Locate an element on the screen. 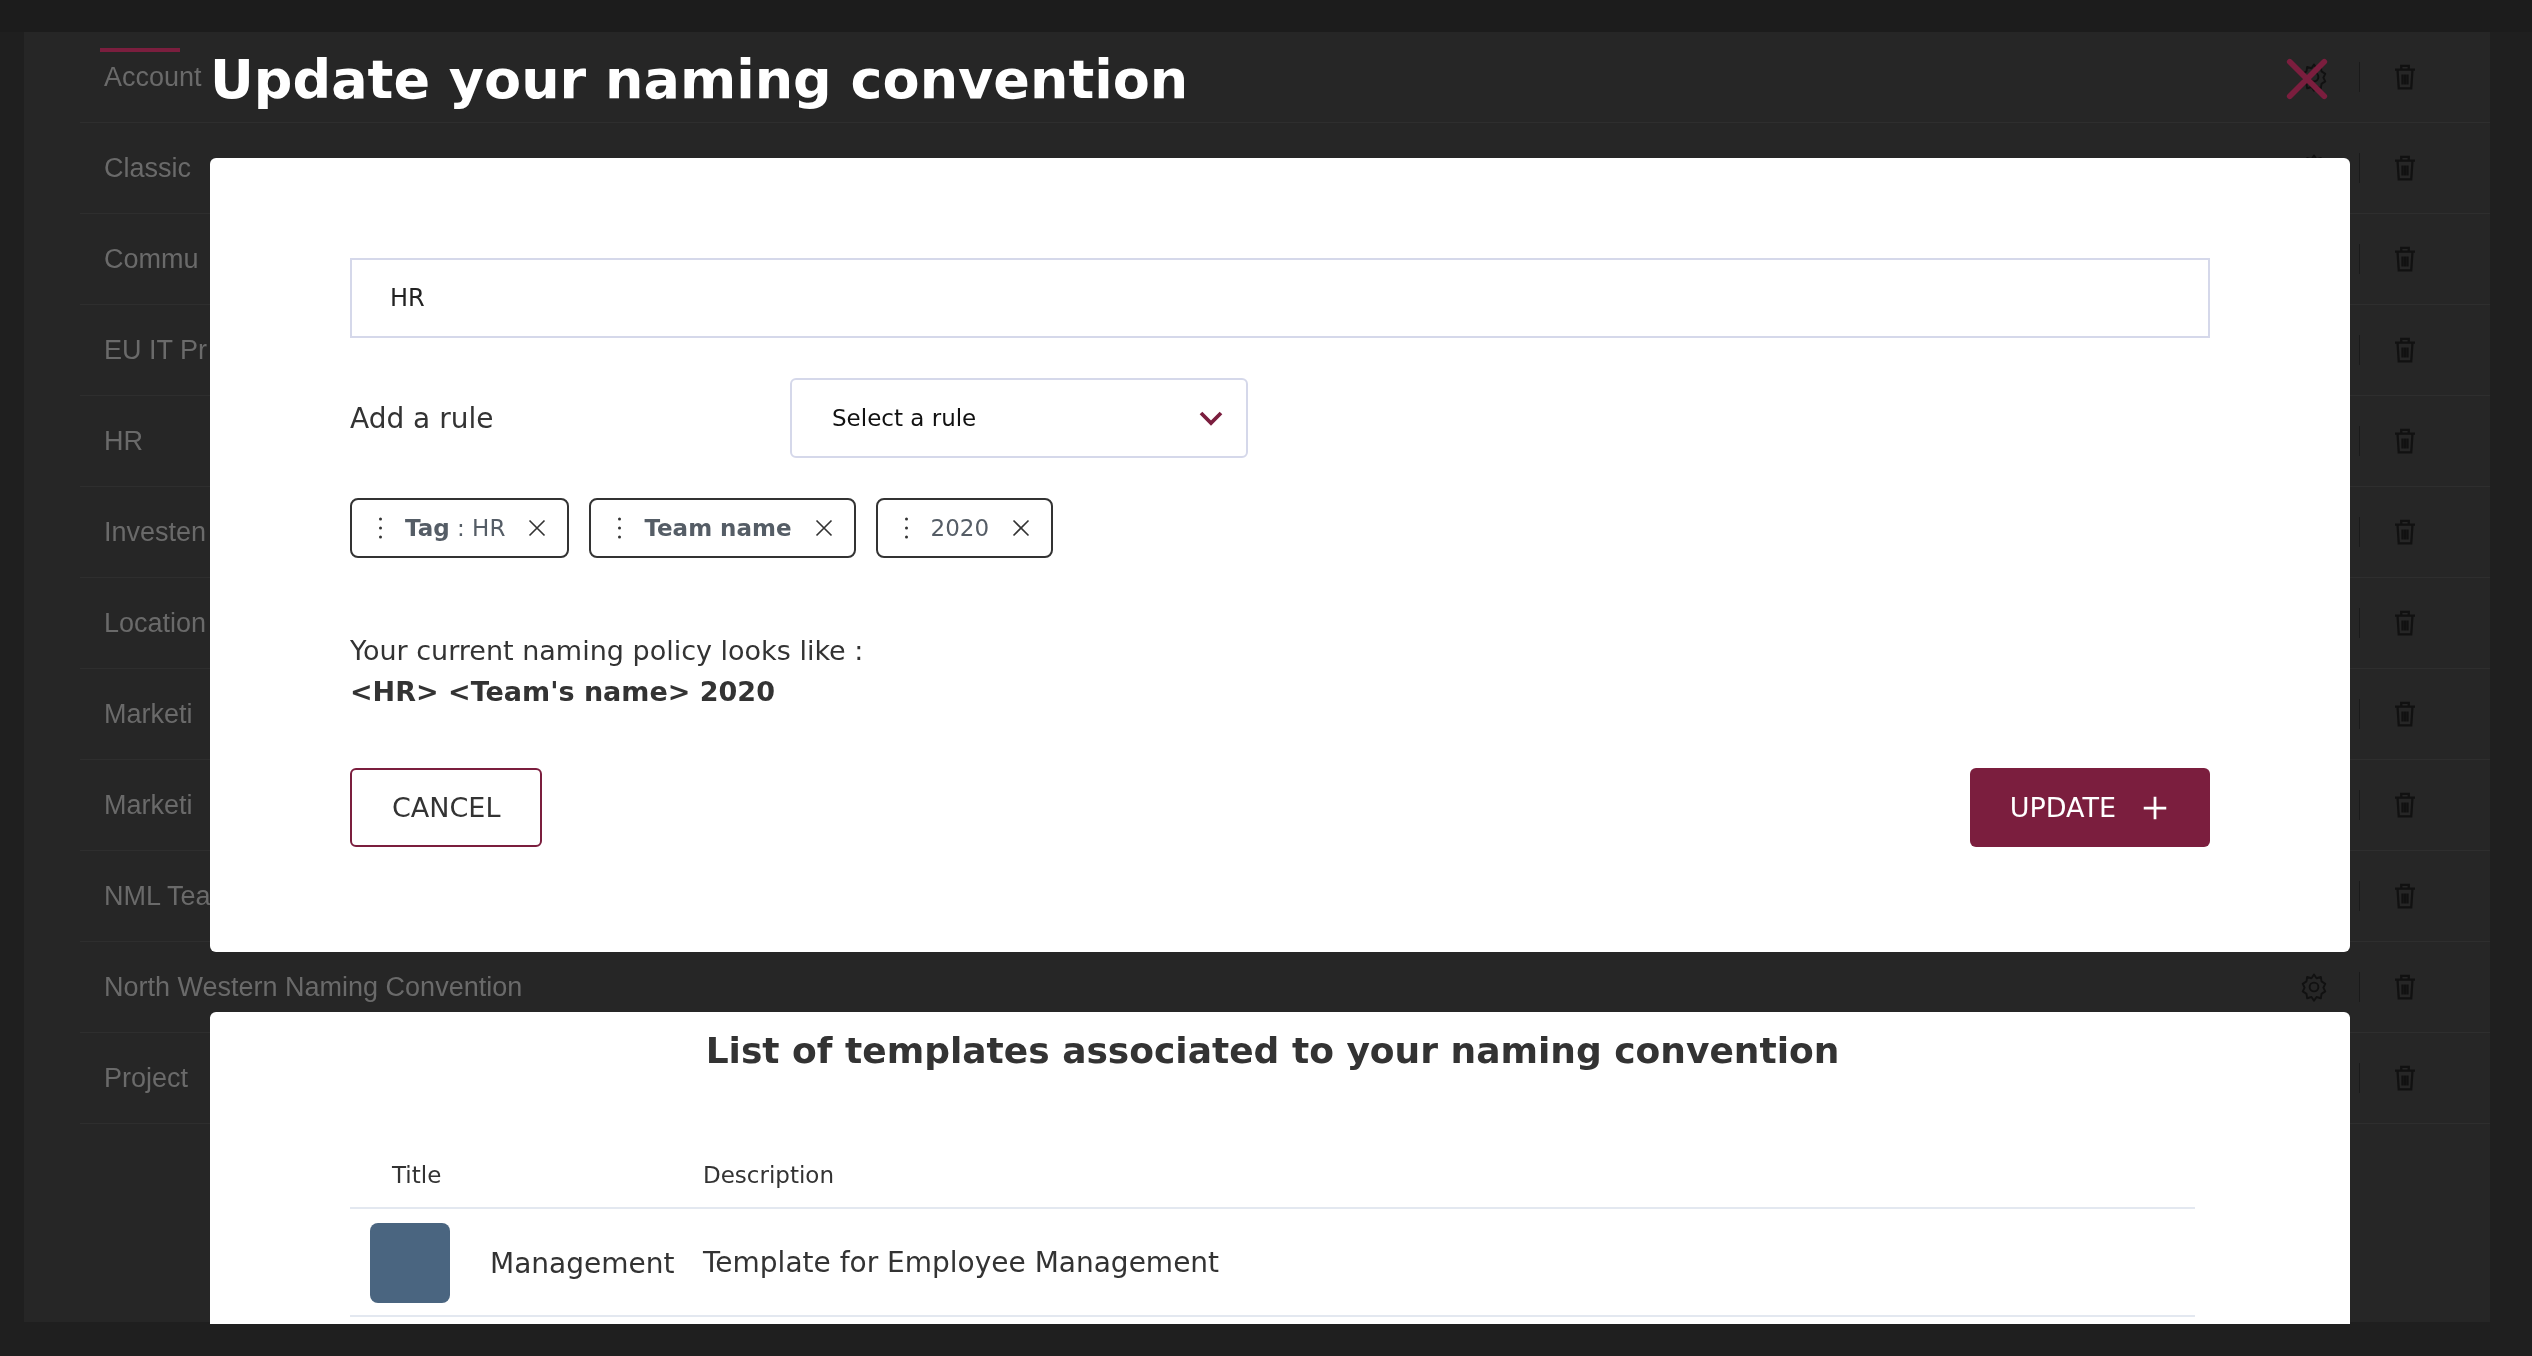 The image size is (2532, 1356). list-item-name: EU IT Pr is located at coordinates (156, 350).